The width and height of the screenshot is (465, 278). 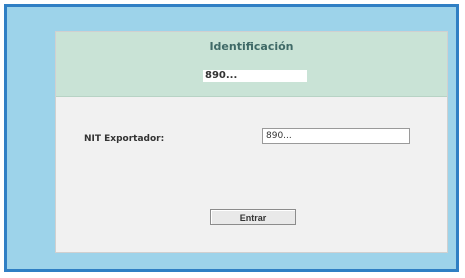 What do you see at coordinates (253, 217) in the screenshot?
I see `entrar-button: Entrar` at bounding box center [253, 217].